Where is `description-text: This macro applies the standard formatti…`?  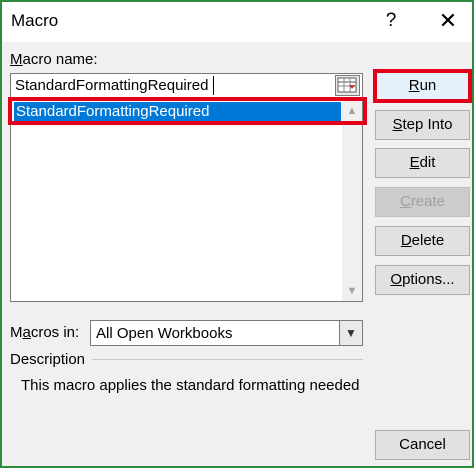 description-text: This macro applies the standard formatti… is located at coordinates (190, 385).